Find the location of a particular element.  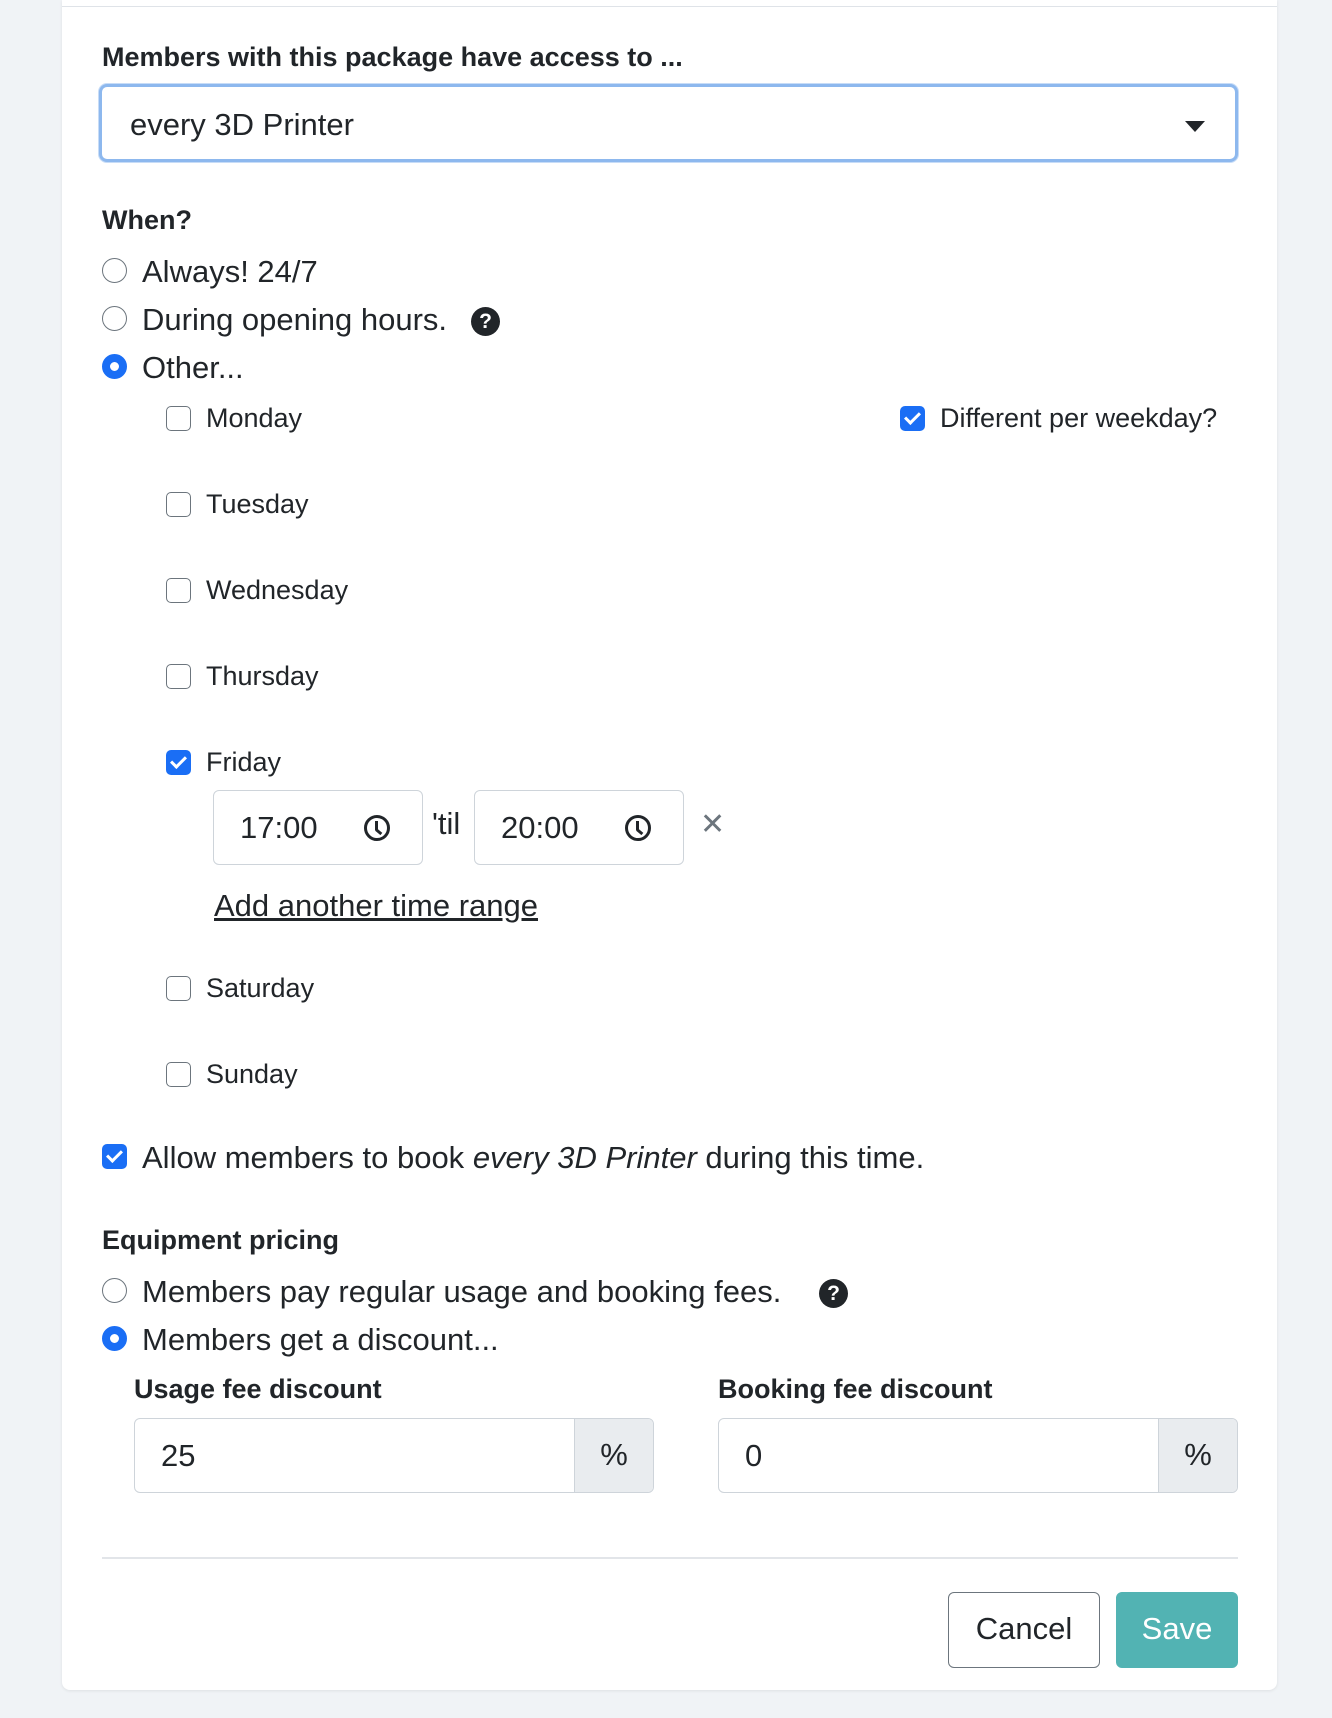

radio-other is located at coordinates (114, 366).